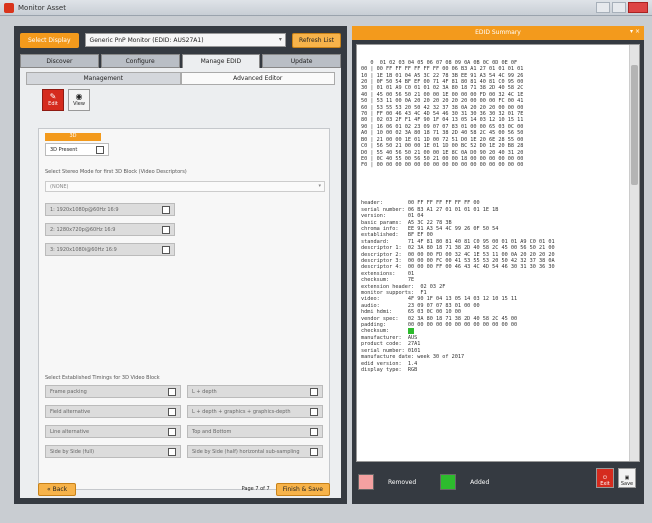  What do you see at coordinates (9, 7) in the screenshot?
I see `app-icon` at bounding box center [9, 7].